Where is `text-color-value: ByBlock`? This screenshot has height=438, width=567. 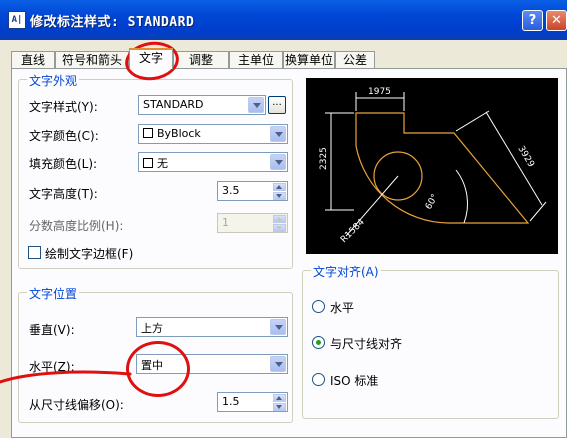
text-color-value: ByBlock is located at coordinates (179, 133).